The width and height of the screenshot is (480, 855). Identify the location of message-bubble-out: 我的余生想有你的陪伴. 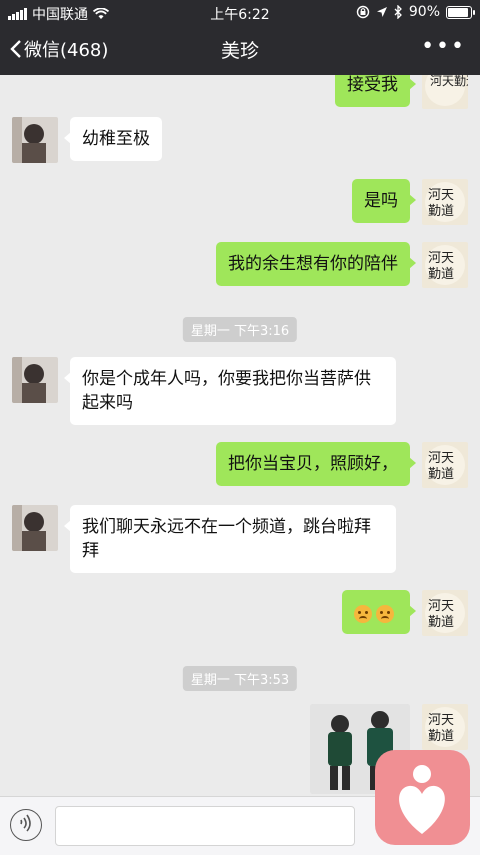
(316, 264).